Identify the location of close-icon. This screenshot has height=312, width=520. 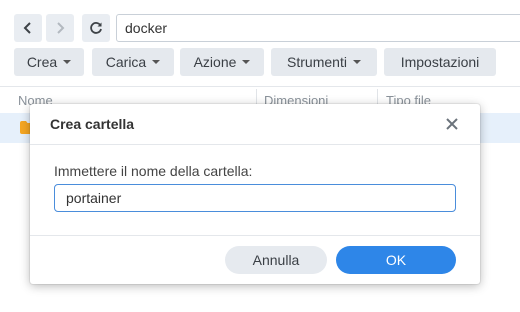
(452, 124).